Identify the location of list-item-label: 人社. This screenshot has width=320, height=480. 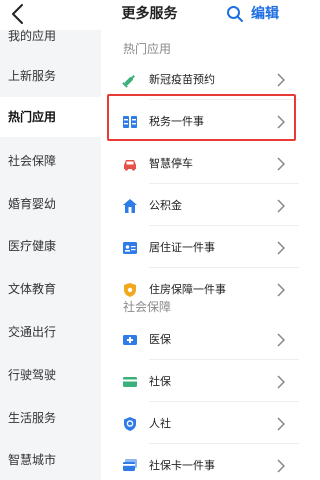
(160, 423).